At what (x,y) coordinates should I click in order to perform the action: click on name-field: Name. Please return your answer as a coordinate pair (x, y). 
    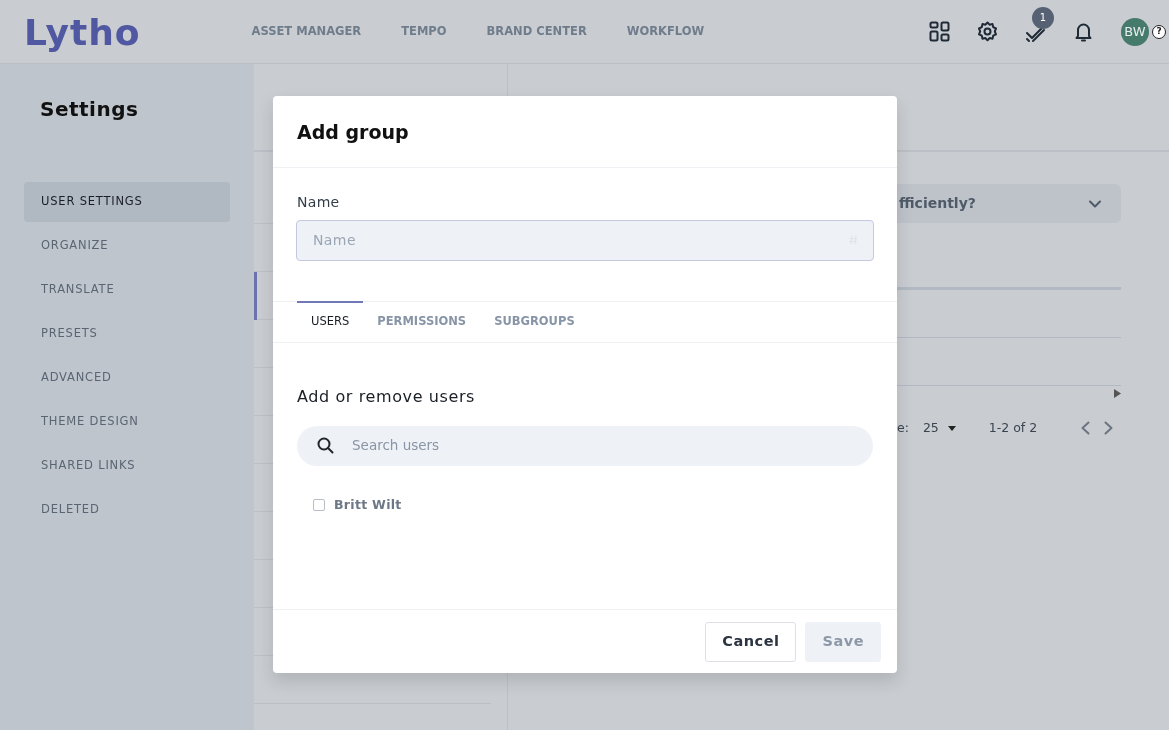
    Looking at the image, I should click on (585, 240).